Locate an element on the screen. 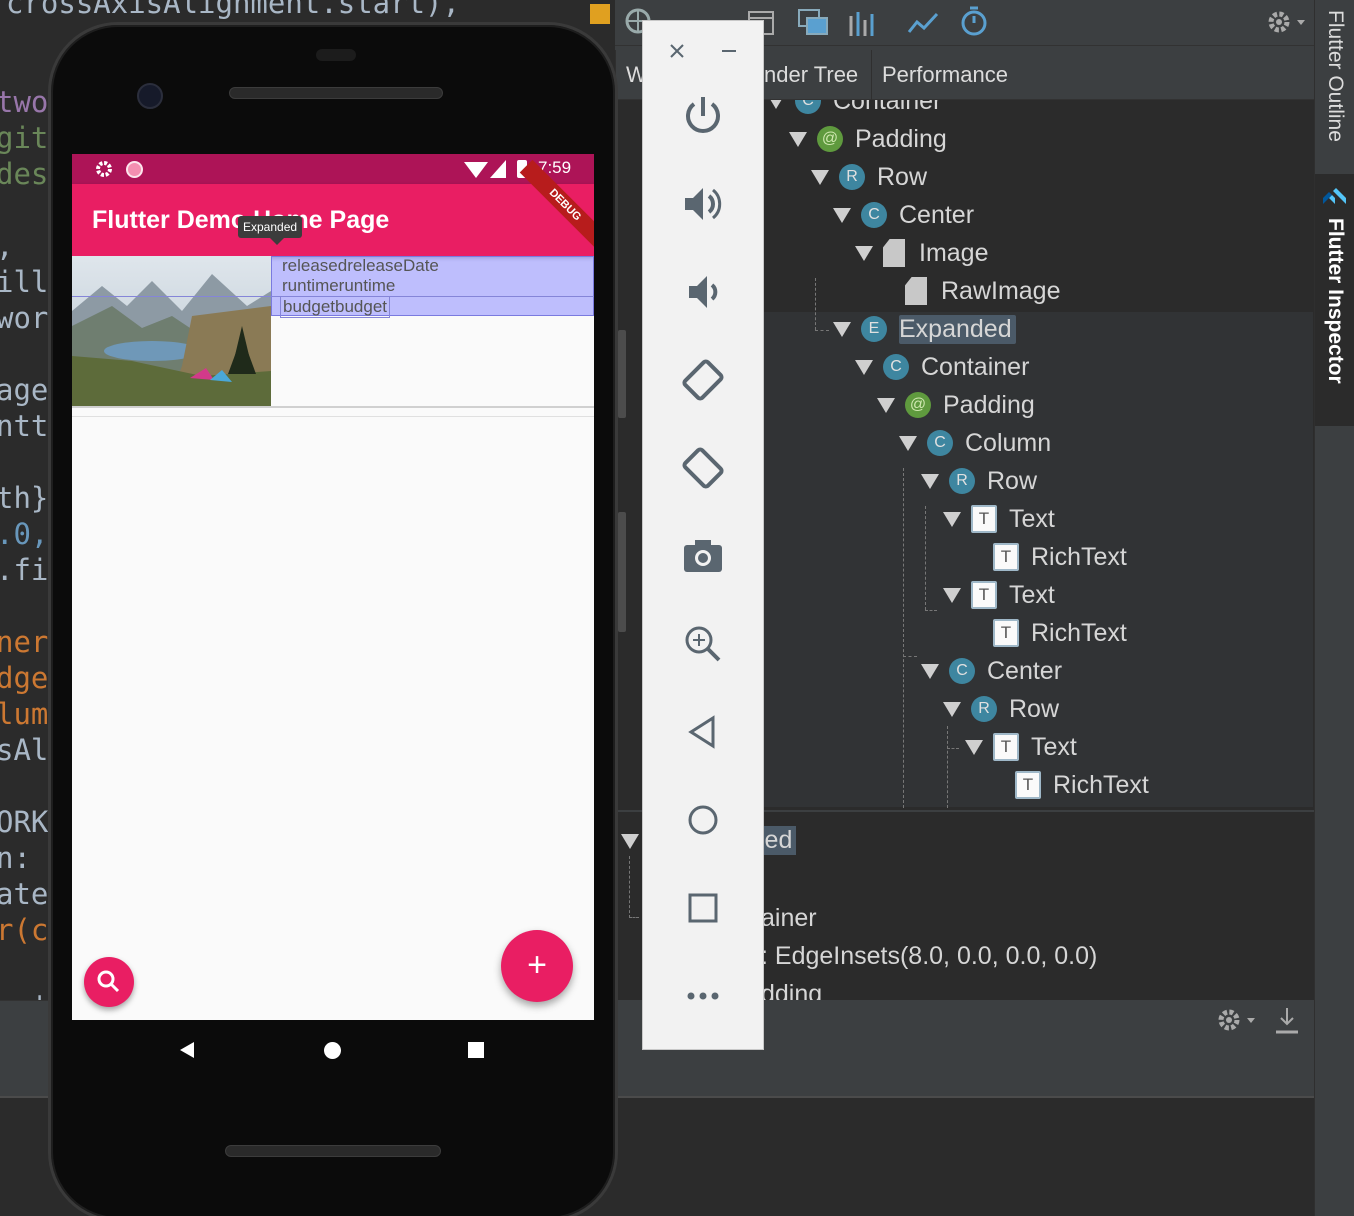 This screenshot has height=1216, width=1354. volume-up-button is located at coordinates (703, 204).